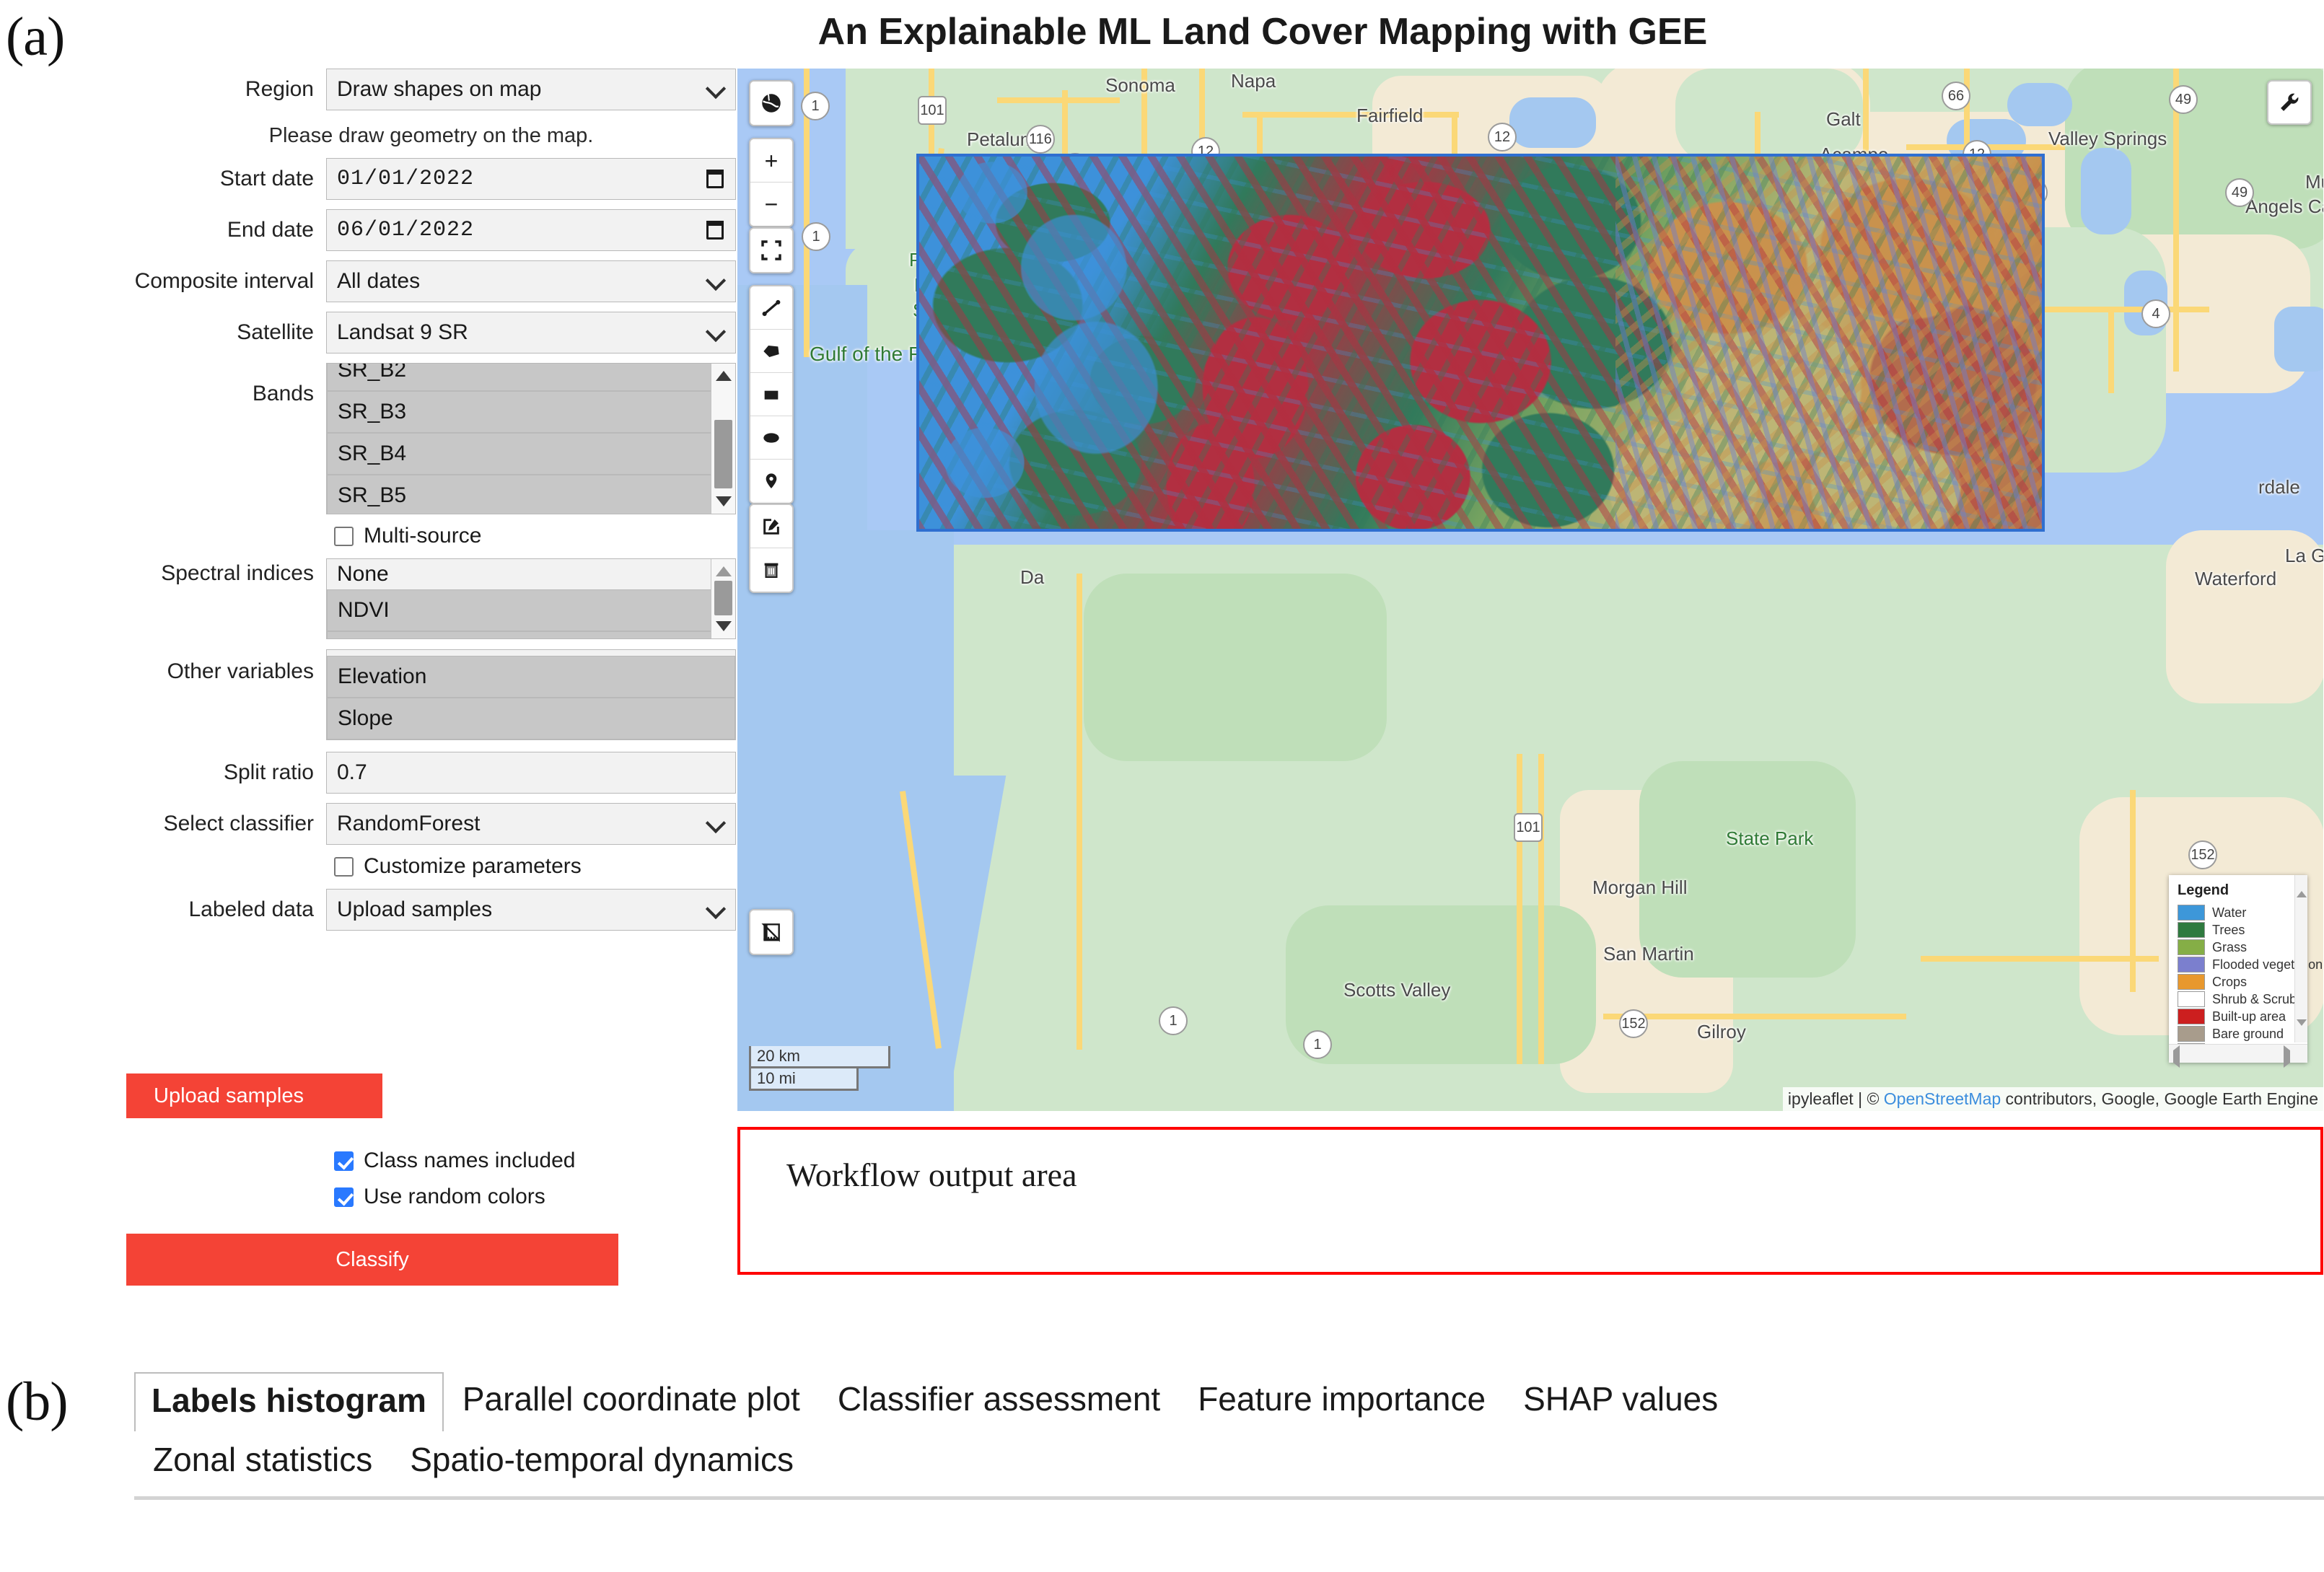  Describe the element at coordinates (771, 481) in the screenshot. I see `marker-icon` at that location.